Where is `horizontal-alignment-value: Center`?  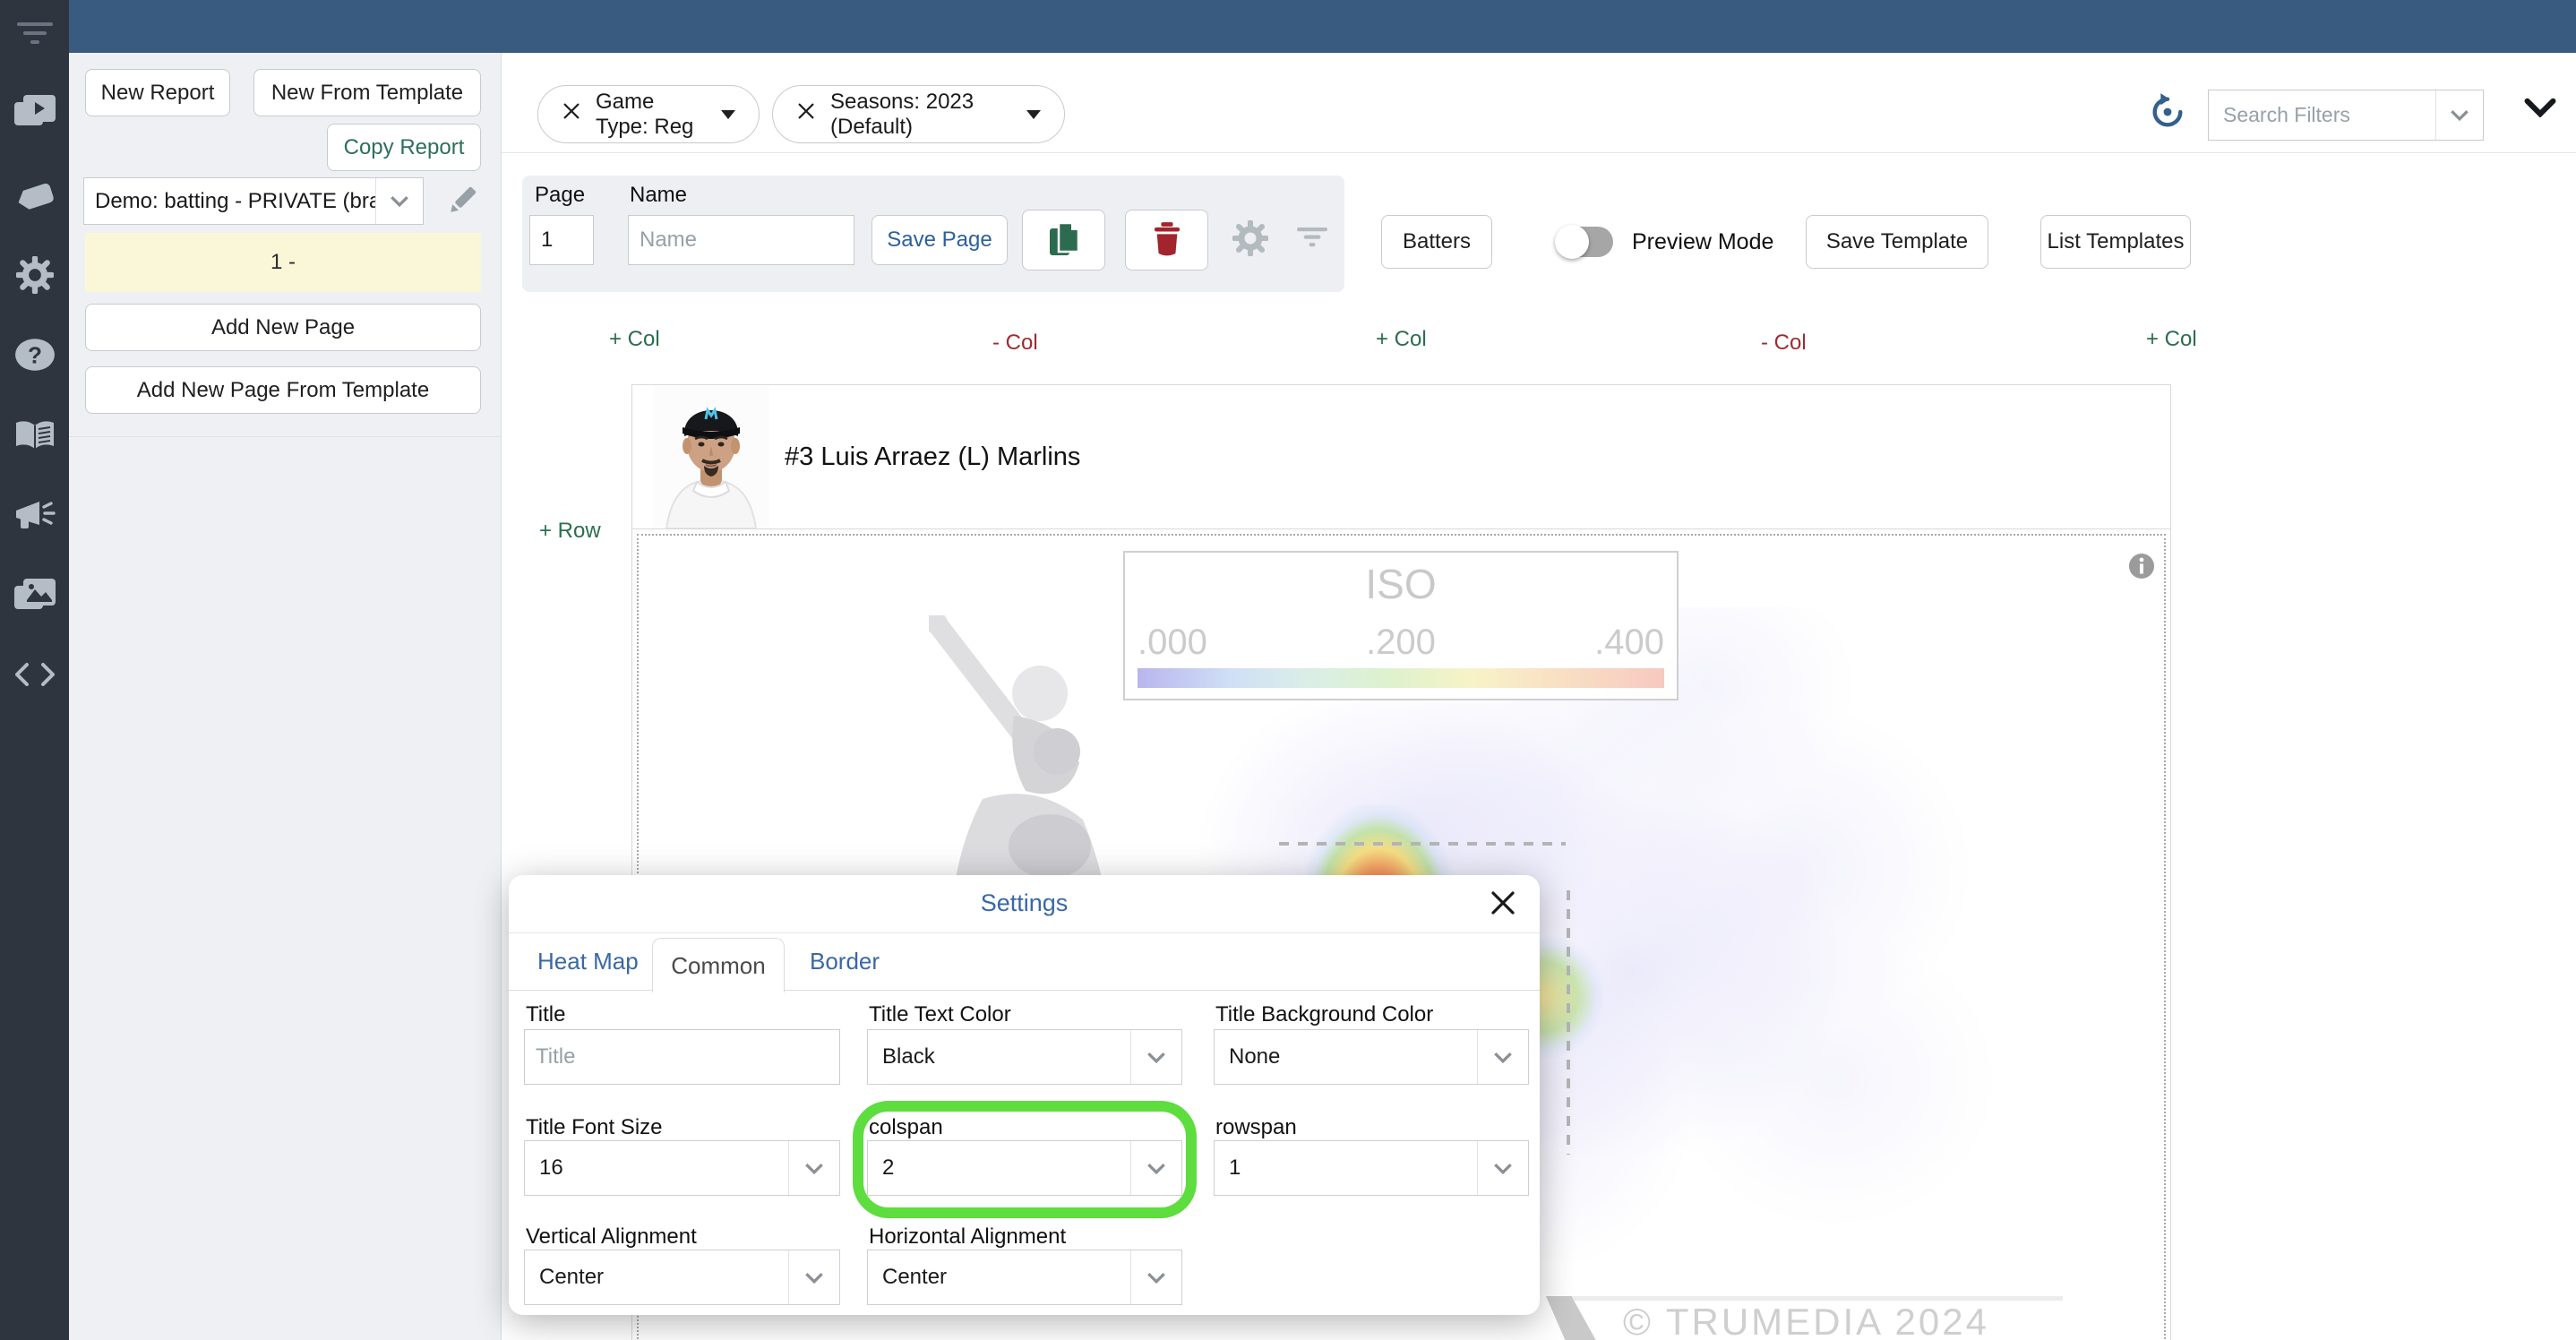 horizontal-alignment-value: Center is located at coordinates (915, 1277).